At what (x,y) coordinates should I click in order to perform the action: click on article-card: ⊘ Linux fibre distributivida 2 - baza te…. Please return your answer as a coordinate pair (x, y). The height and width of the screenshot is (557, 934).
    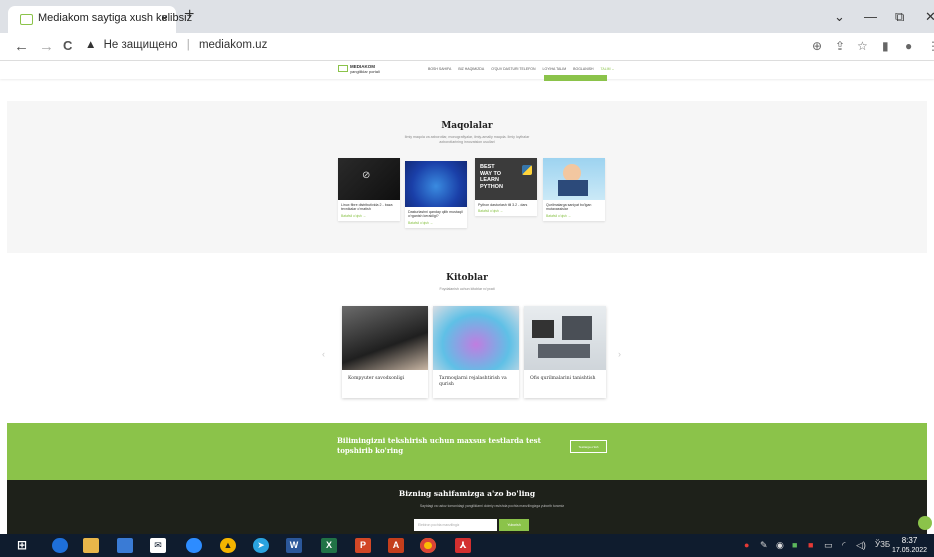
    Looking at the image, I should click on (369, 189).